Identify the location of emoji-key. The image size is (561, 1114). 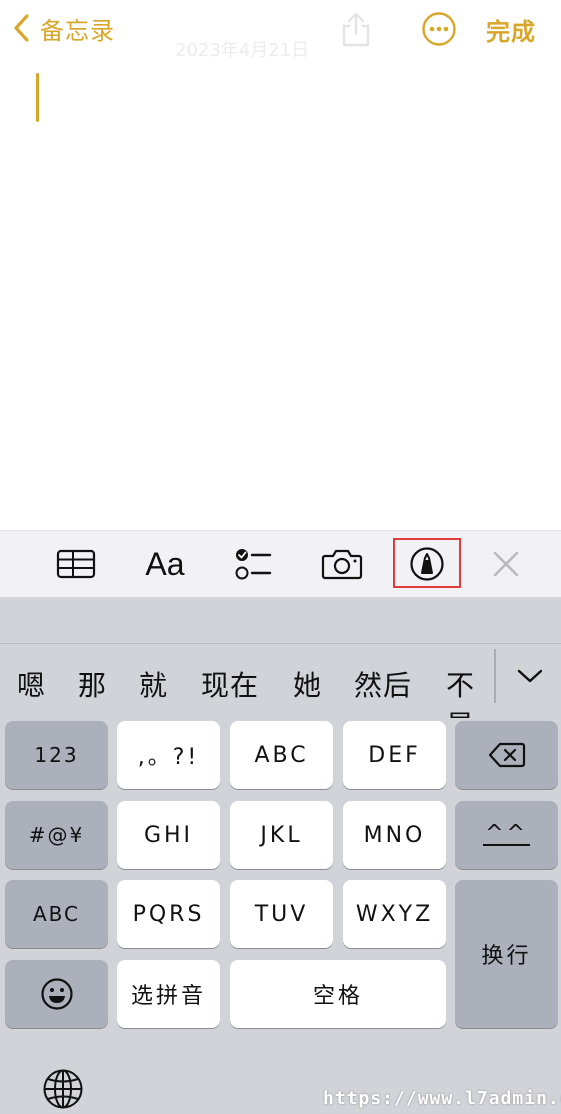
(56, 994).